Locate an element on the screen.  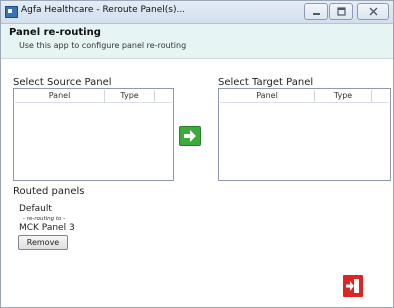
arrow-right-icon is located at coordinates (190, 136).